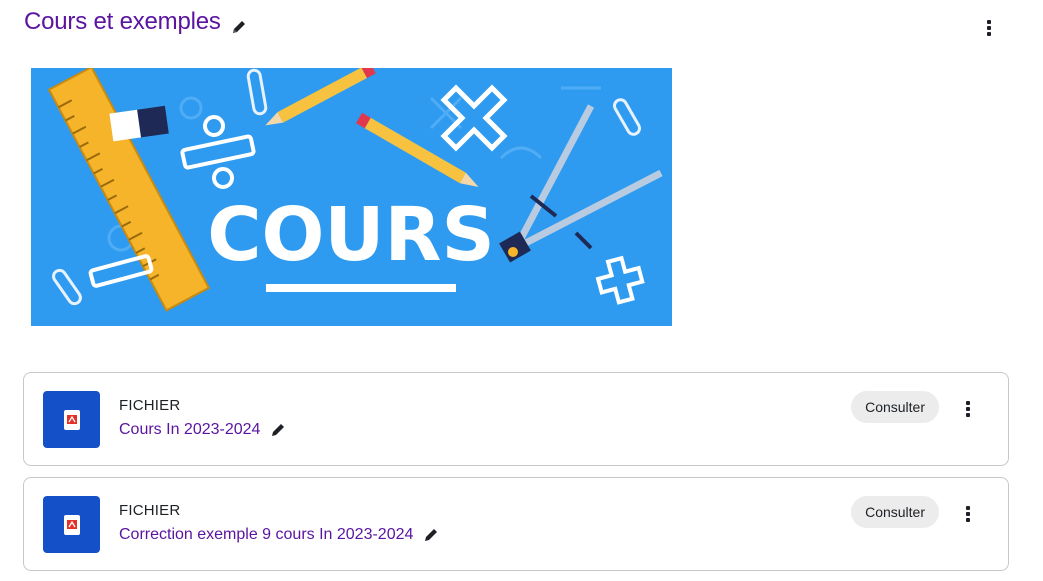 This screenshot has width=1043, height=581. I want to click on section-menu-icon, so click(989, 28).